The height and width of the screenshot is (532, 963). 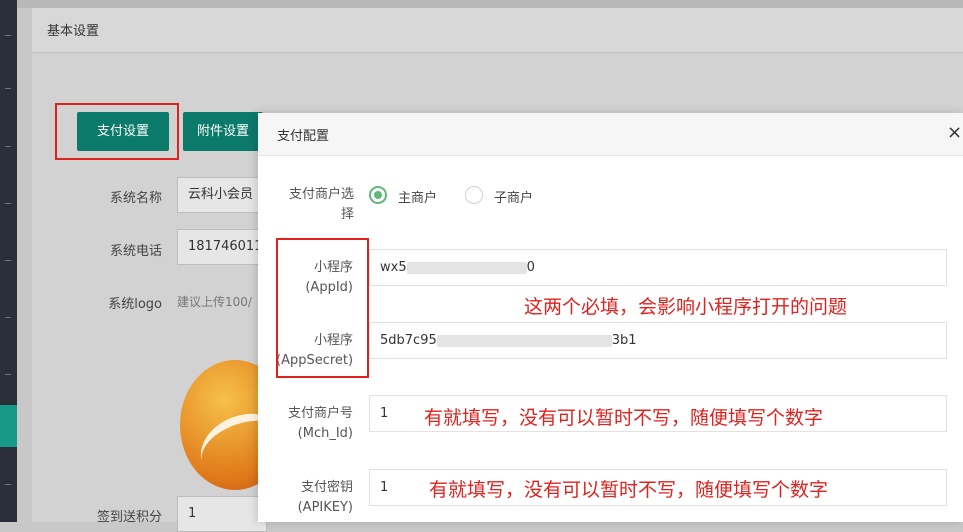 I want to click on radio-main-merchant-label: 主商户, so click(x=417, y=196).